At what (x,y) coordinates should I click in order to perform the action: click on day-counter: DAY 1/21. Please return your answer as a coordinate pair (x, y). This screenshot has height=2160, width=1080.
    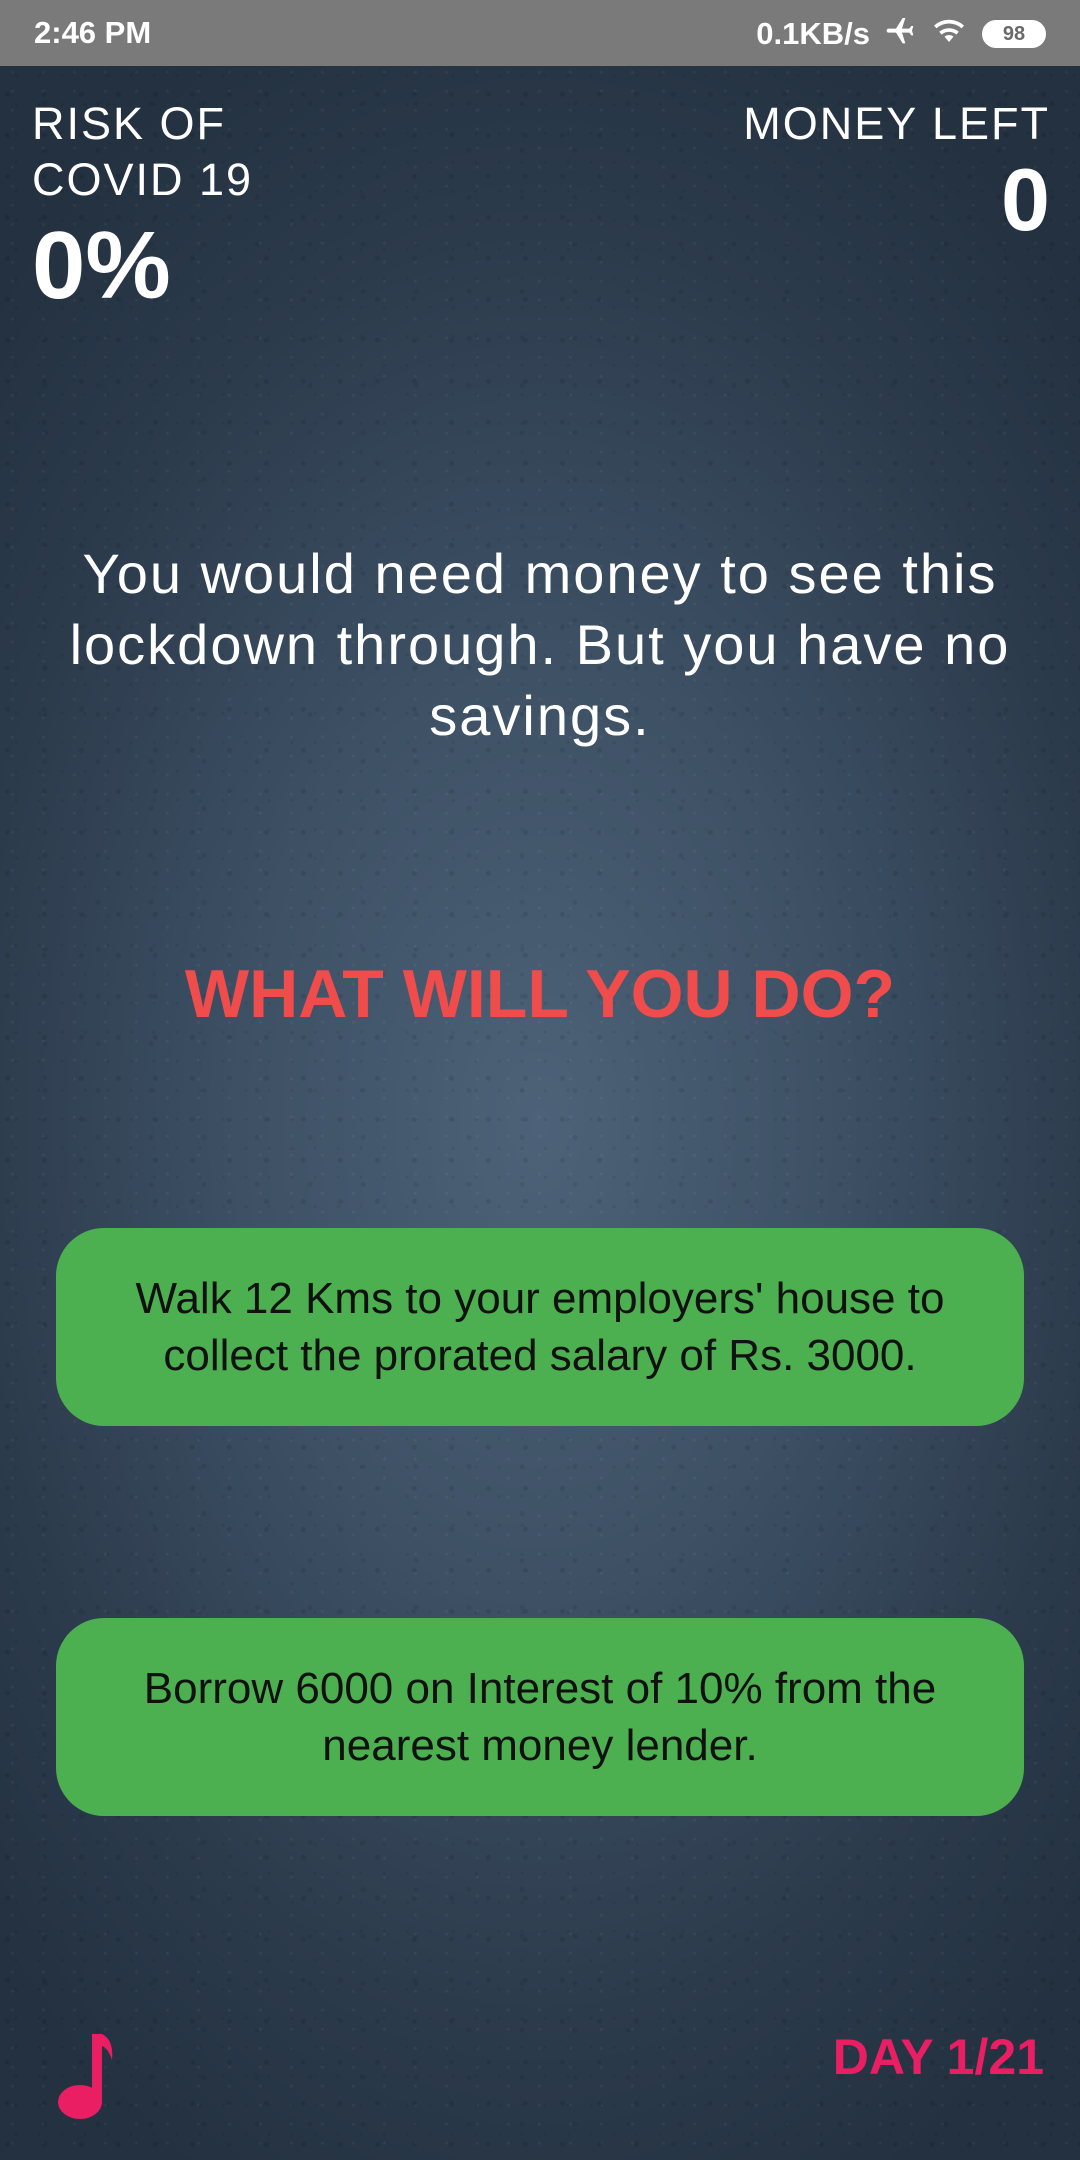
    Looking at the image, I should click on (938, 2057).